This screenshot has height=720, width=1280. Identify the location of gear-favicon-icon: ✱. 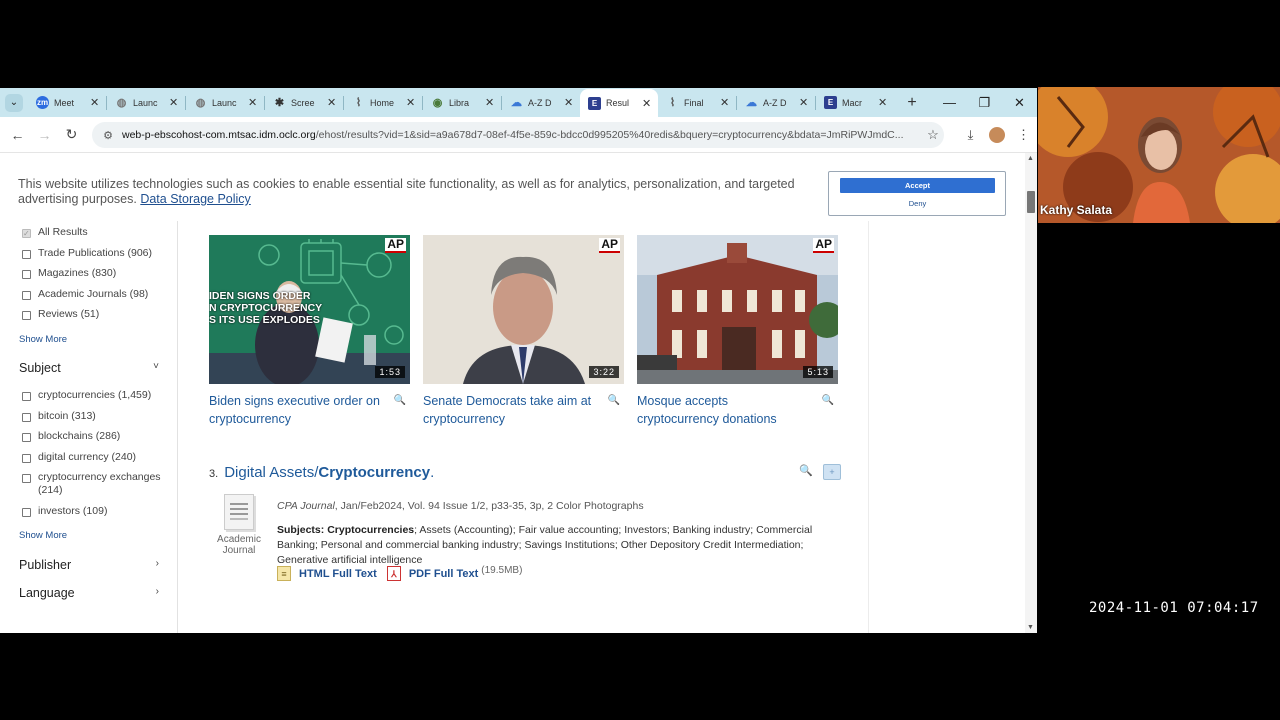
(279, 103).